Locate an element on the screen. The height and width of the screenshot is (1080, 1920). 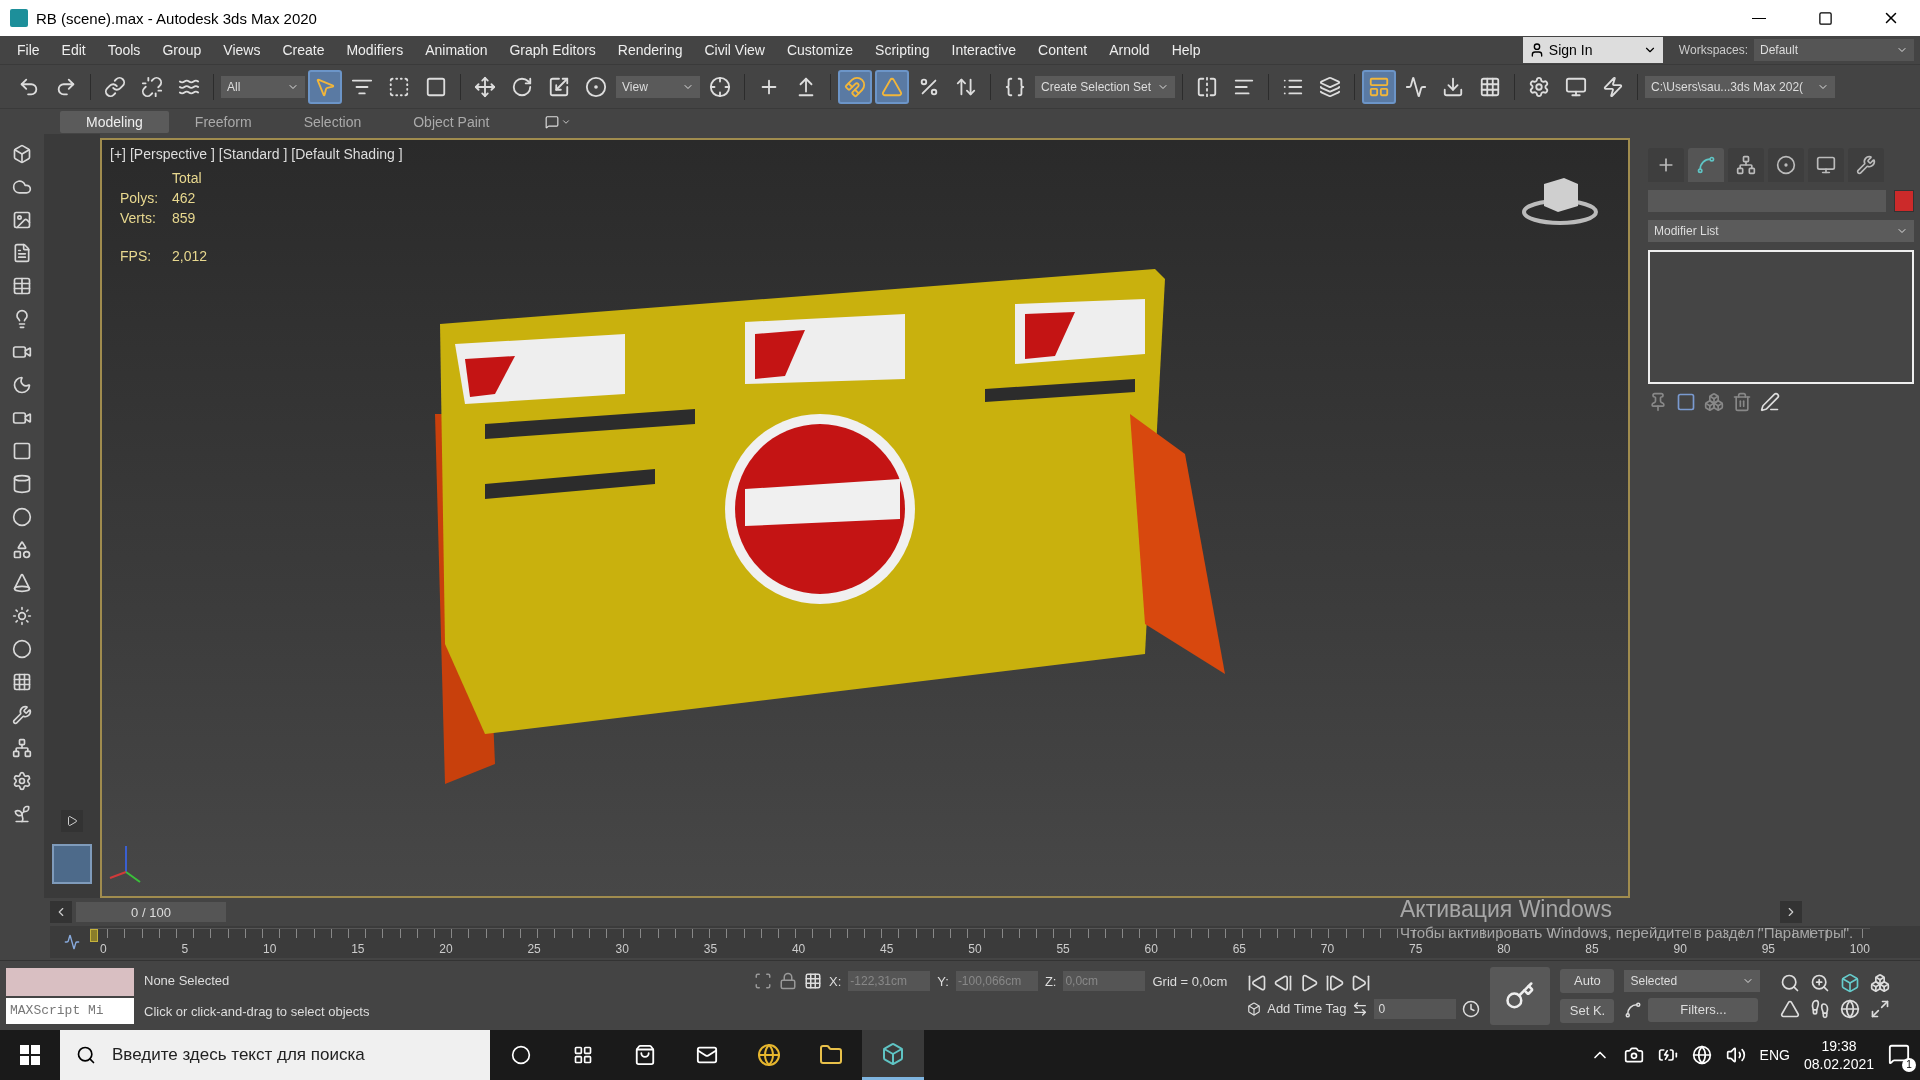
hierarchy-icon is located at coordinates (1746, 165).